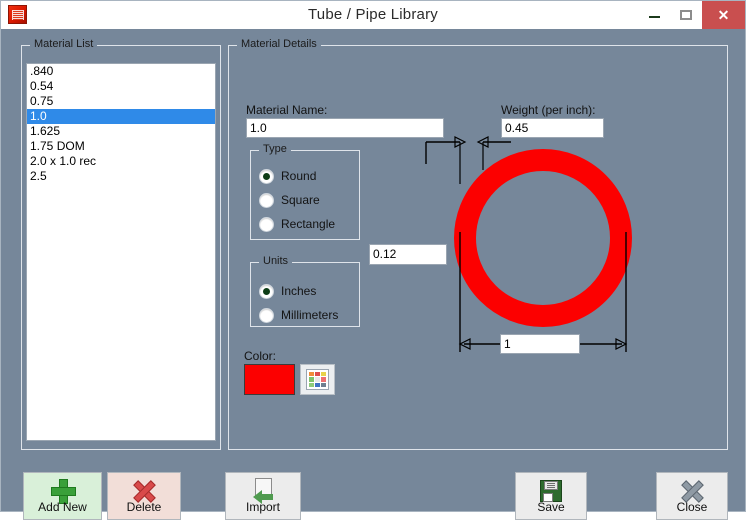 This screenshot has height=520, width=746. I want to click on units-group-title: Units, so click(276, 261).